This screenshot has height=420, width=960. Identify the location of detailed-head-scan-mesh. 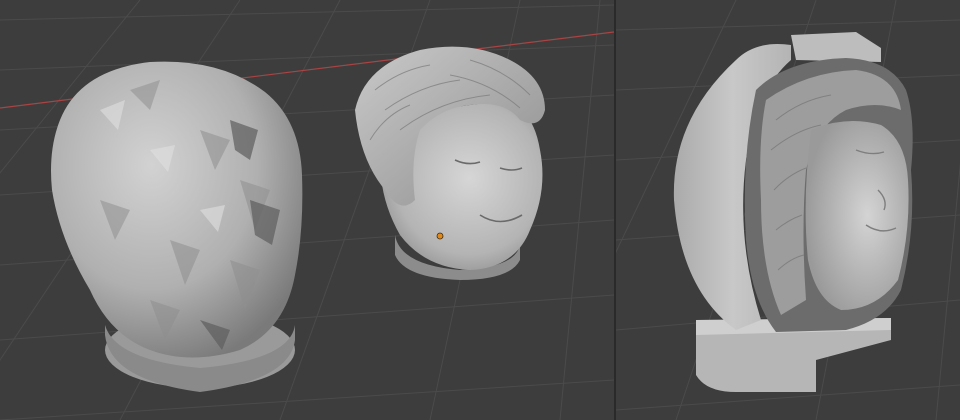
(450, 163).